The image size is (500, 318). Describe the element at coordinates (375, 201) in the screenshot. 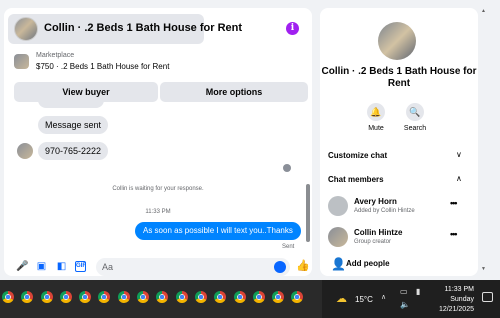

I see `member-name: Avery Horn` at that location.